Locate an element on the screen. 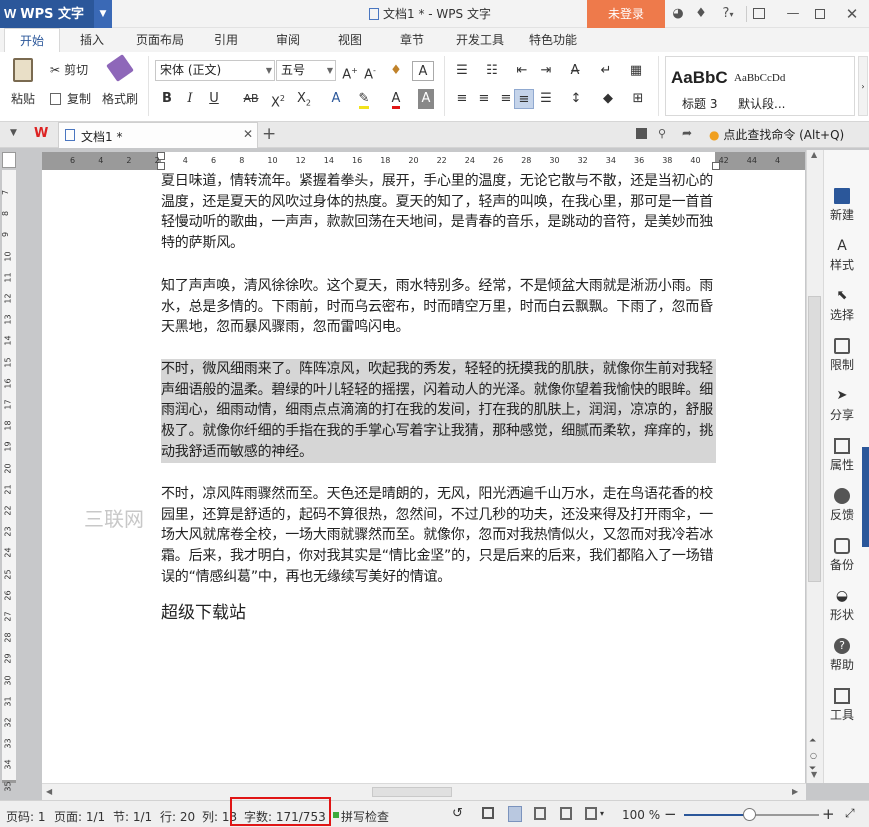 The width and height of the screenshot is (869, 827). vertical-scroll-thumb is located at coordinates (814, 439).